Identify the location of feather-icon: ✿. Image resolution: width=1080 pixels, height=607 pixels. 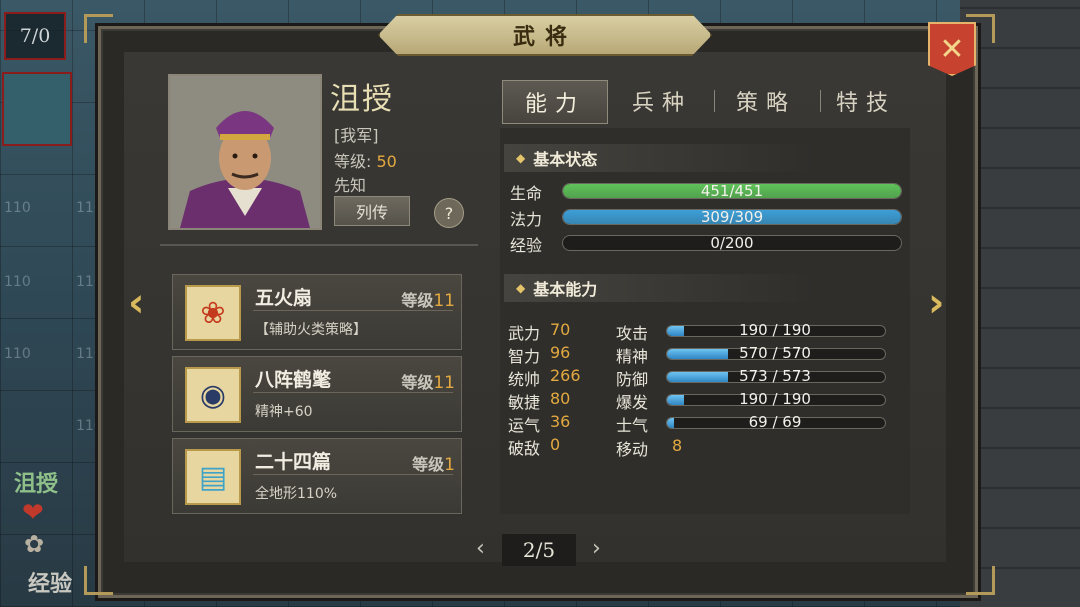
(34, 544).